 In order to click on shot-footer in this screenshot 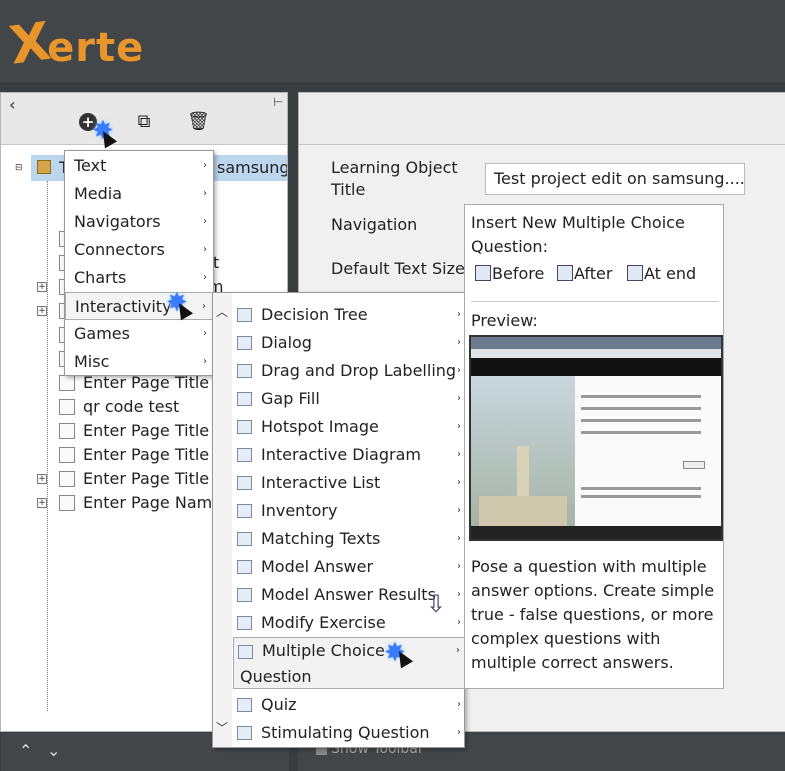, I will do `click(596, 532)`.